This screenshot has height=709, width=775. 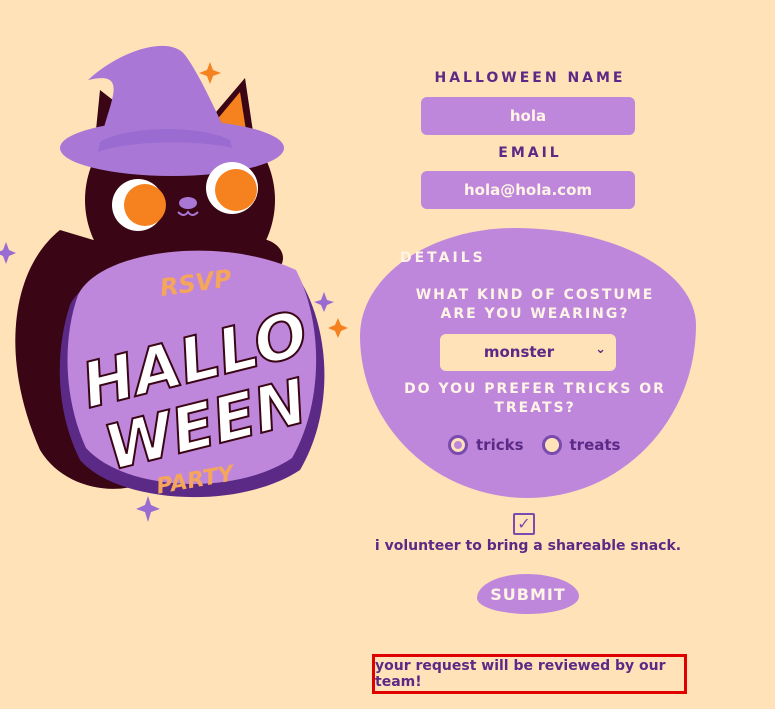 What do you see at coordinates (528, 190) in the screenshot?
I see `email-input` at bounding box center [528, 190].